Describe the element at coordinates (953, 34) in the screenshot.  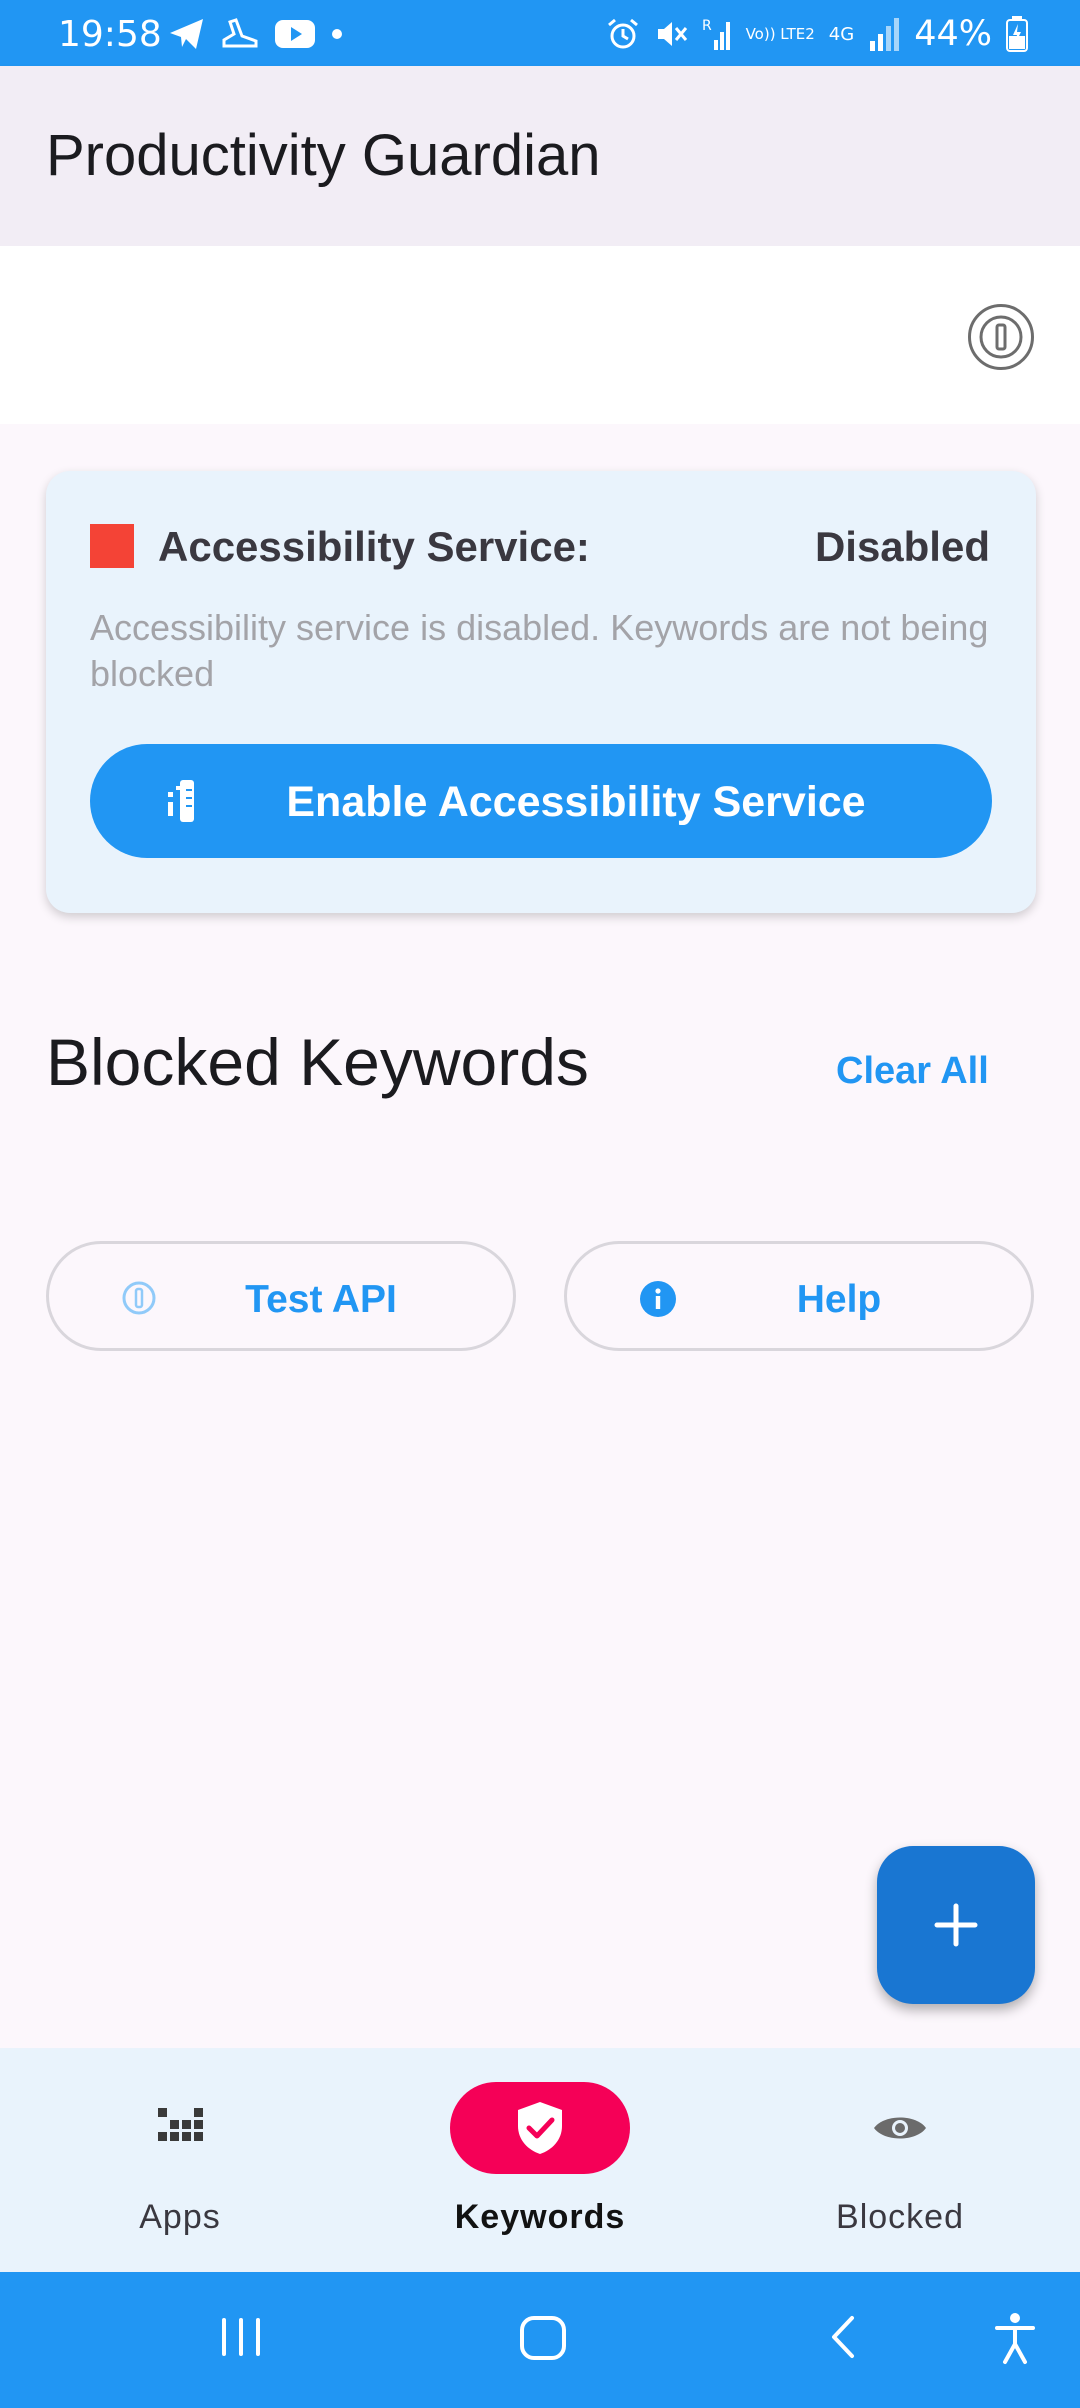
I see `battery-percent: 44%` at that location.